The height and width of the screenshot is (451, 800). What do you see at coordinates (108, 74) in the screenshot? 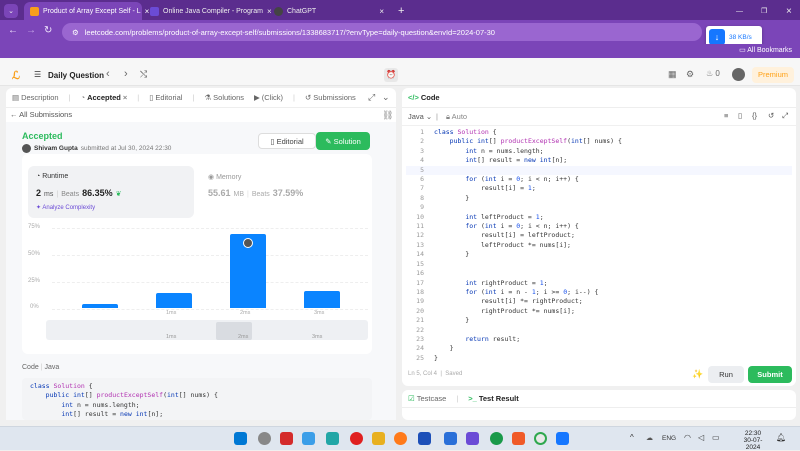
I see `prev-problem-icon: ‹` at bounding box center [108, 74].